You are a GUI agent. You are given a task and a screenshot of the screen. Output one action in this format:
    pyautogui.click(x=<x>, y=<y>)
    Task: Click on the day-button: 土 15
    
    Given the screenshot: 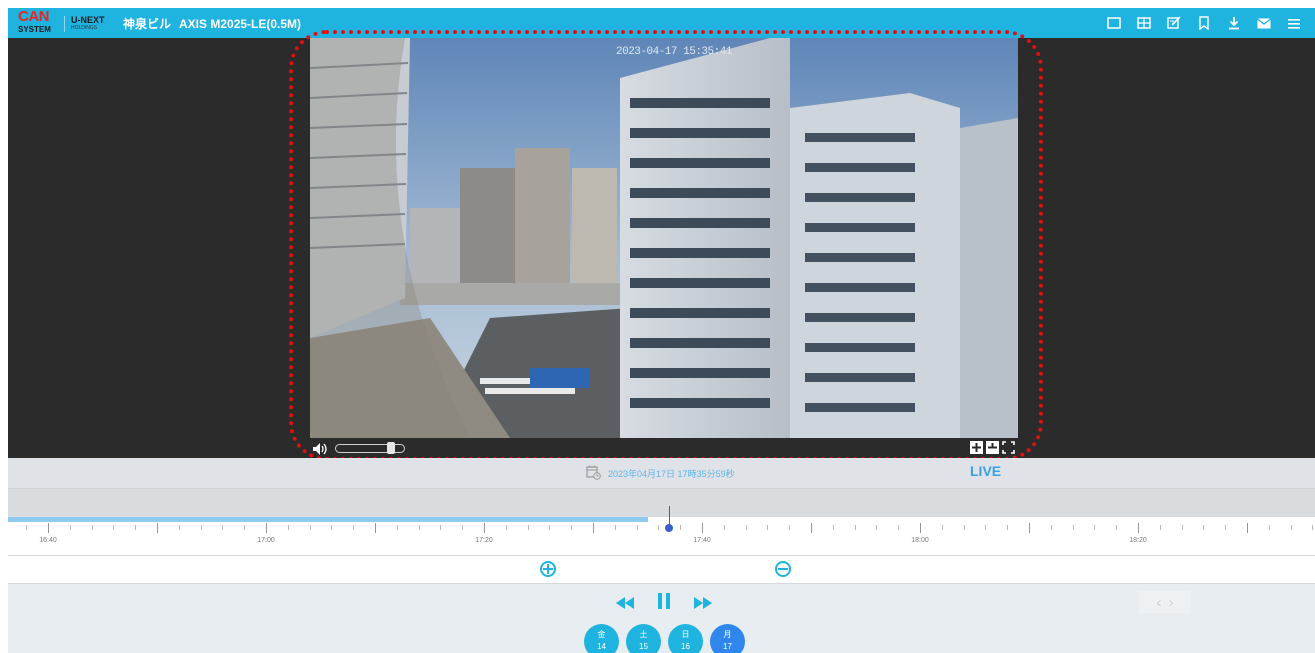 What is the action you would take?
    pyautogui.click(x=643, y=638)
    